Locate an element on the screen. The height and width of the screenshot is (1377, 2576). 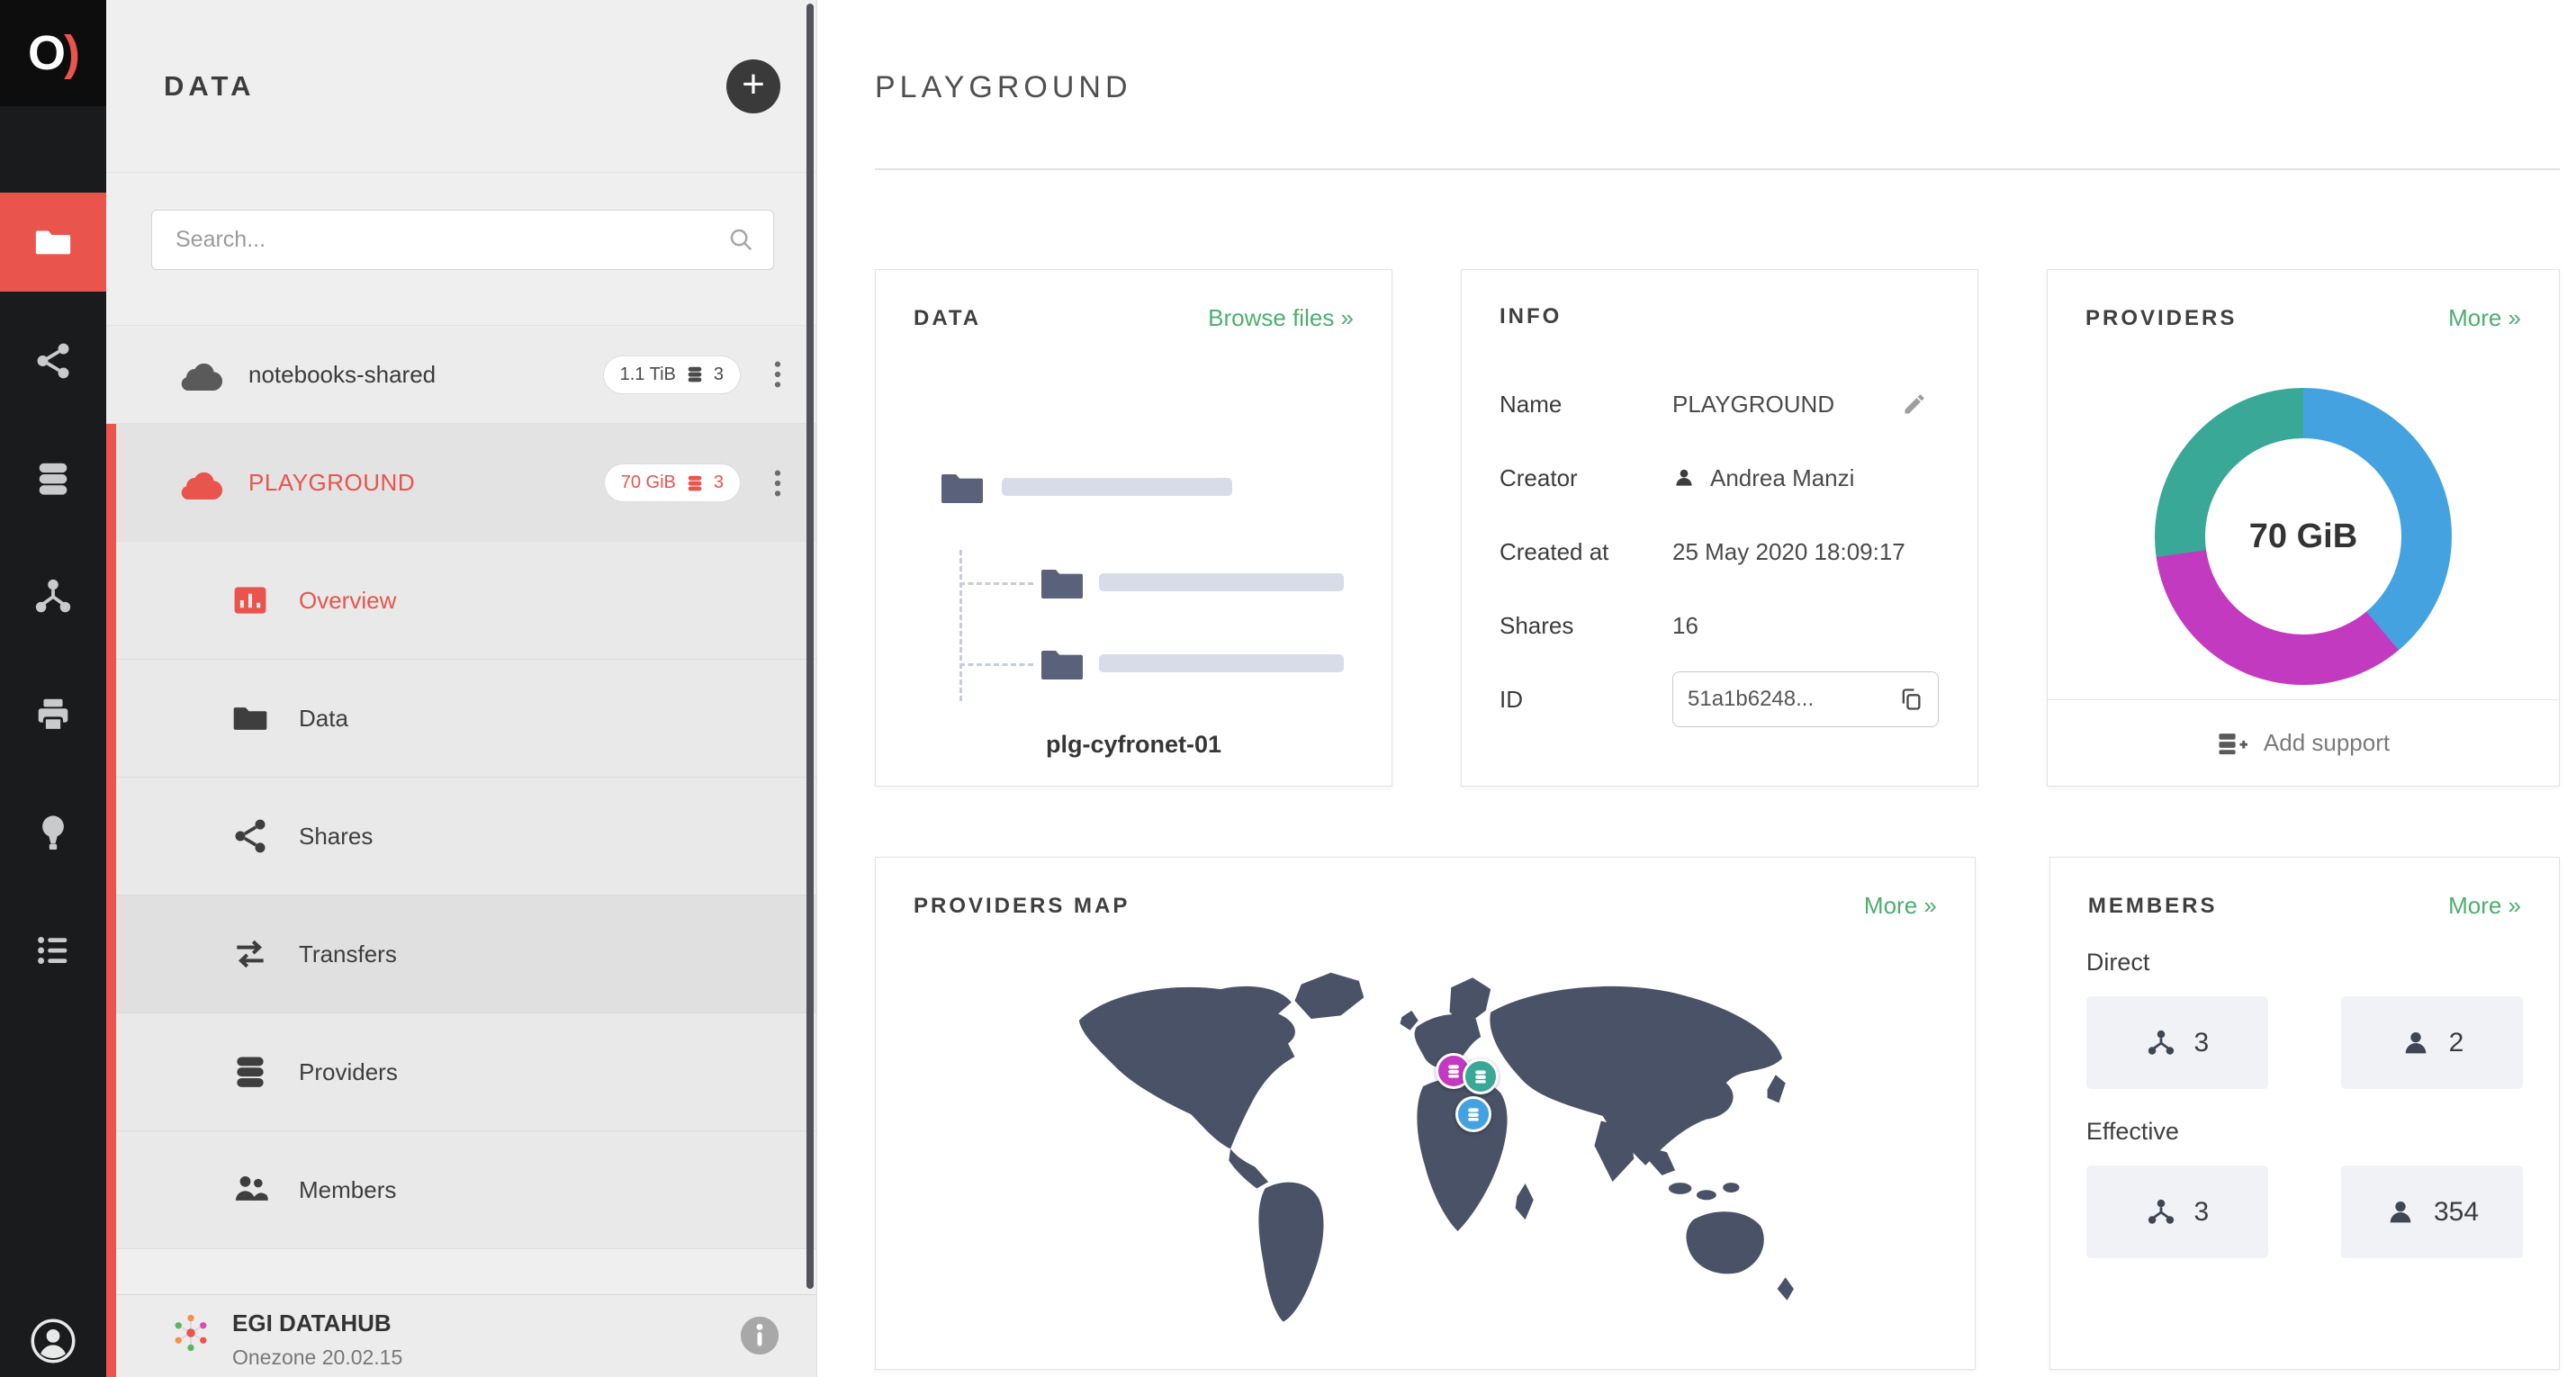
add-space-button: + is located at coordinates (753, 85).